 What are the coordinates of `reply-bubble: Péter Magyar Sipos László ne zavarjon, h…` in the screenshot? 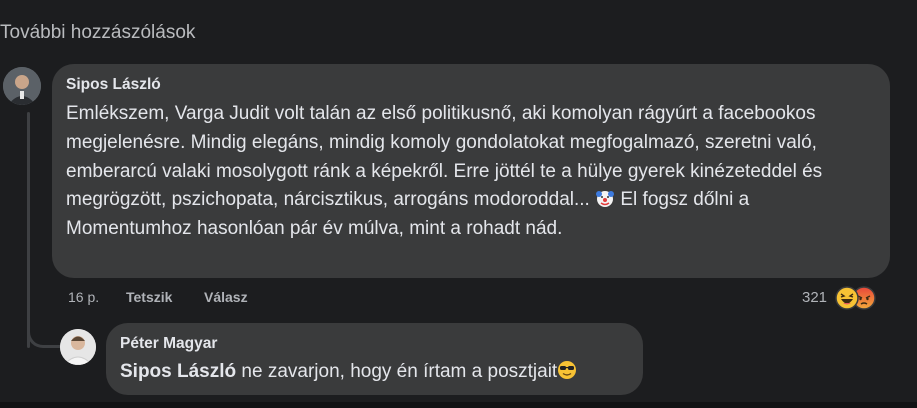 It's located at (374, 359).